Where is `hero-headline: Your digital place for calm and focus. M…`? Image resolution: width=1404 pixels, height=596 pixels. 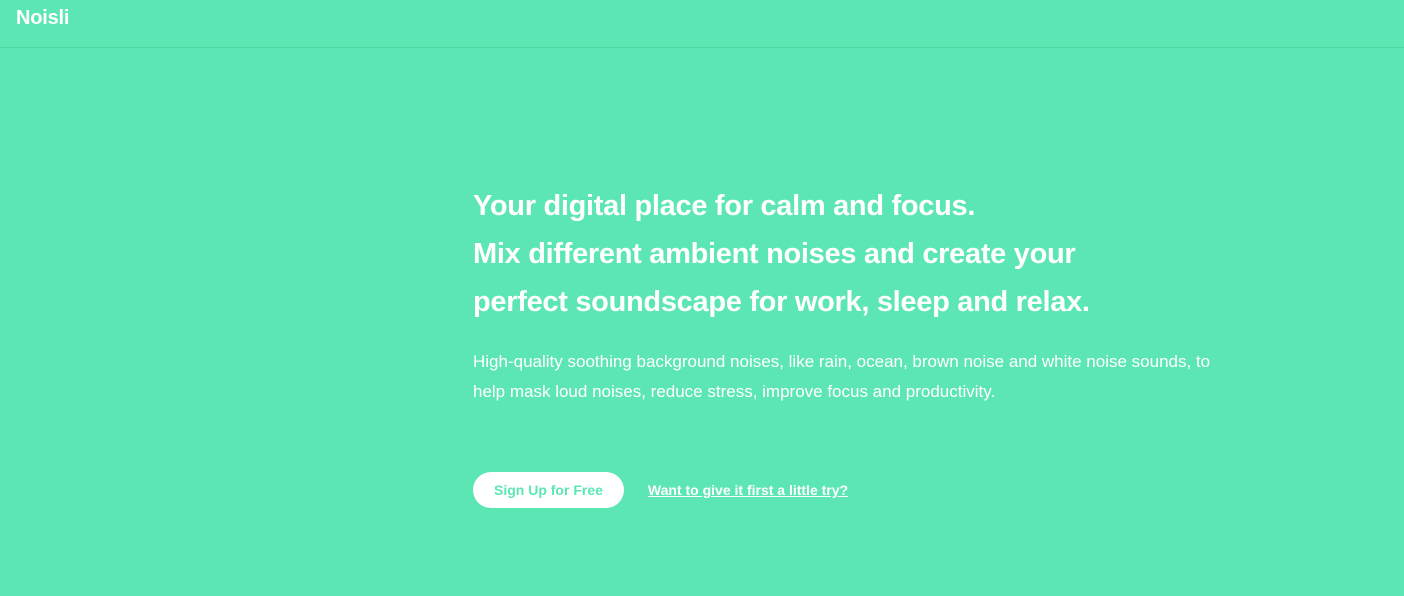 hero-headline: Your digital place for calm and focus. M… is located at coordinates (853, 254).